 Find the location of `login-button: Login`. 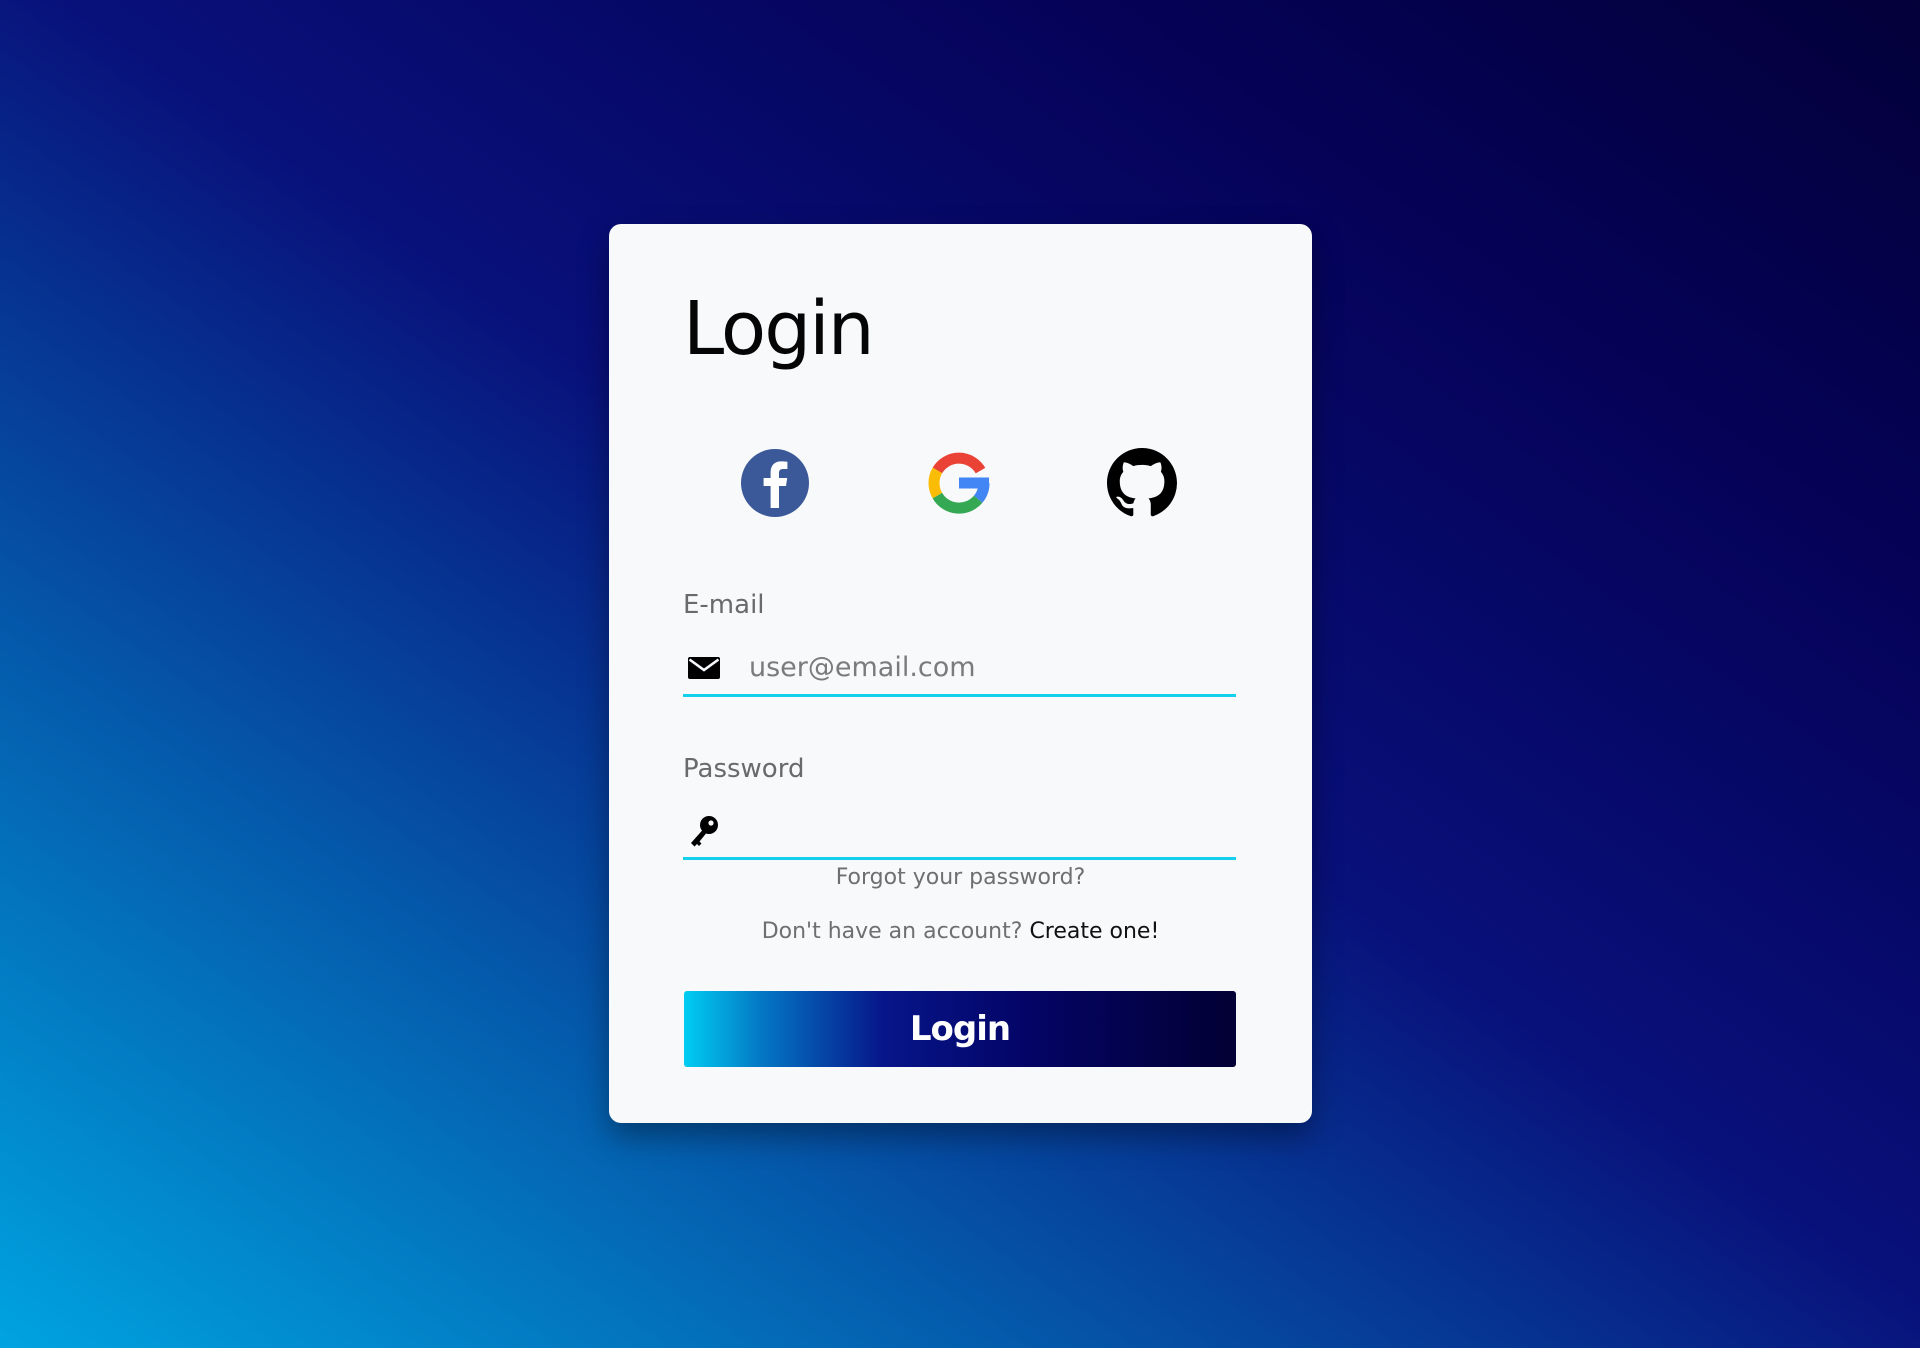

login-button: Login is located at coordinates (960, 1029).